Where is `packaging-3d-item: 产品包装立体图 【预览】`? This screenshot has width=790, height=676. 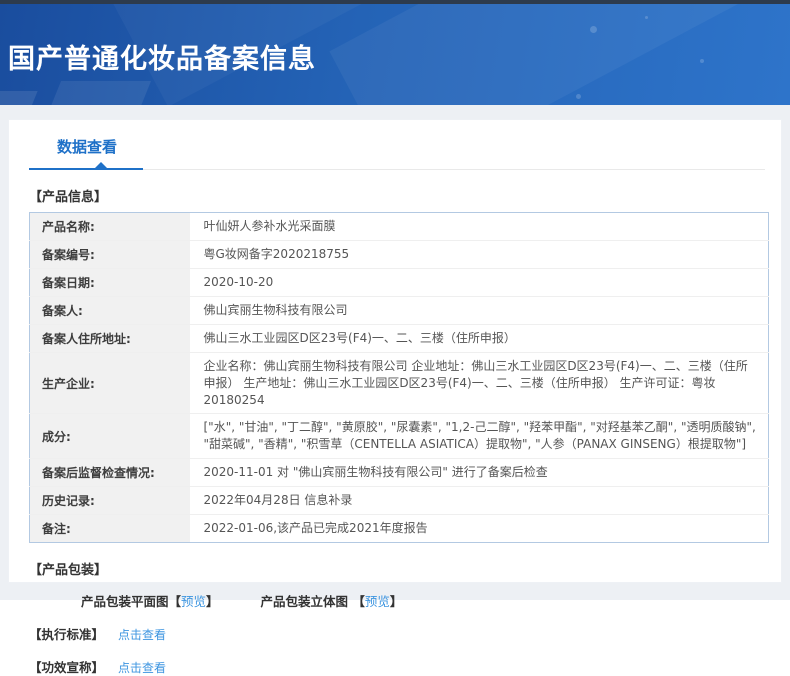
packaging-3d-item: 产品包装立体图 【预览】 is located at coordinates (332, 601).